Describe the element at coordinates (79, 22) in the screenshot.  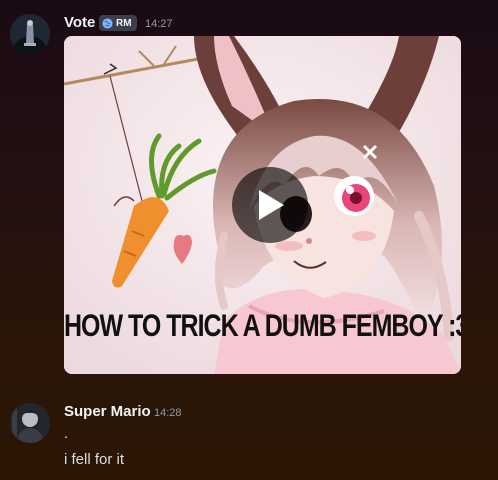
I see `author-name: Vote` at that location.